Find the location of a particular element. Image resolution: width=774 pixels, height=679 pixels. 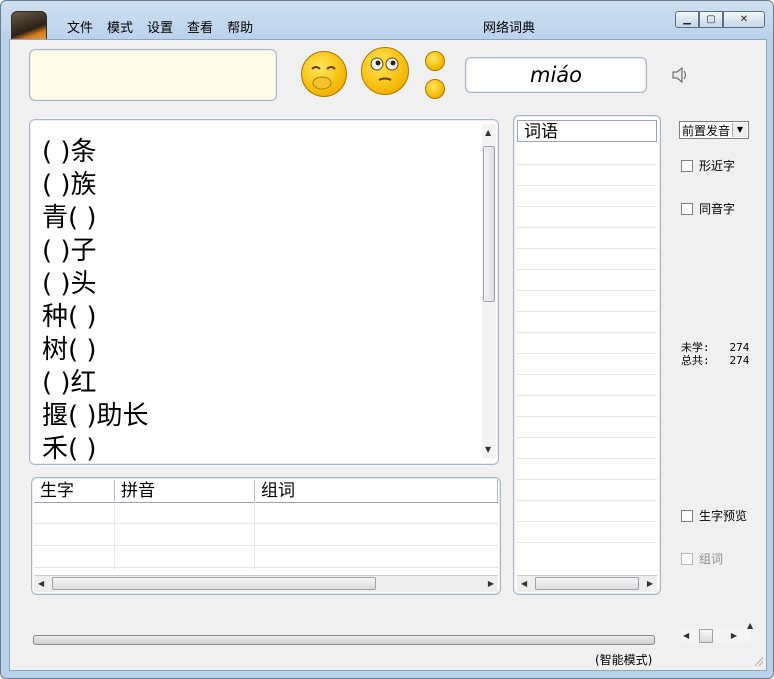

slider-thumb is located at coordinates (706, 636).